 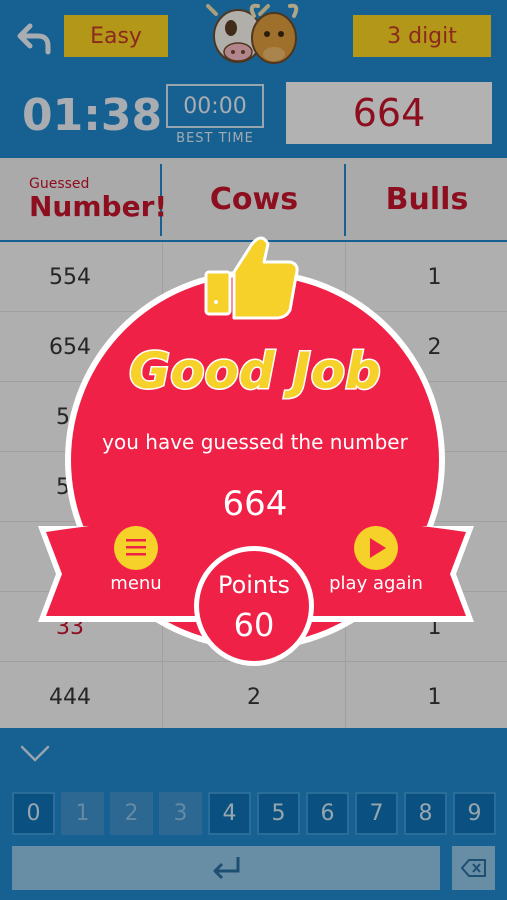 I want to click on popup-title: Good Job, so click(x=255, y=371).